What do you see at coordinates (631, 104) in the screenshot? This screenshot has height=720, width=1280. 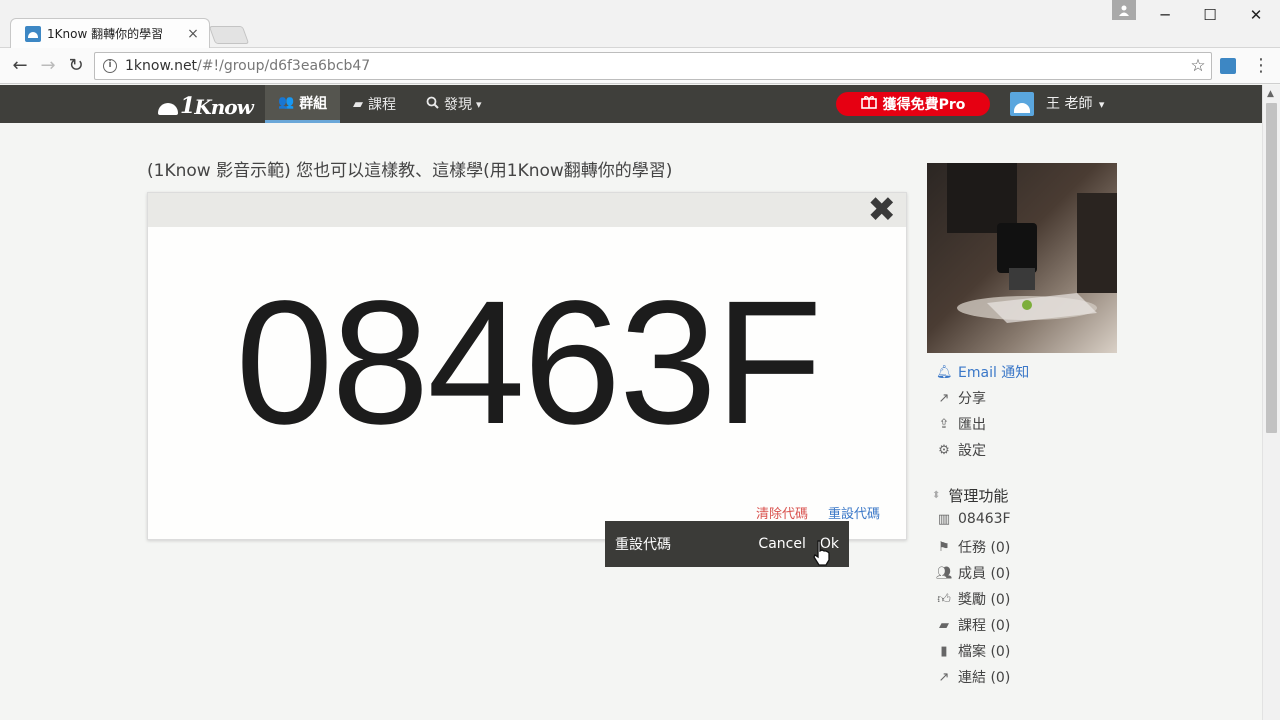 I see `site-navbar: 1 Know 👥 群組 ▰ 課程 發現 ▾ 獲得免費Pro 王 老師 ▾` at bounding box center [631, 104].